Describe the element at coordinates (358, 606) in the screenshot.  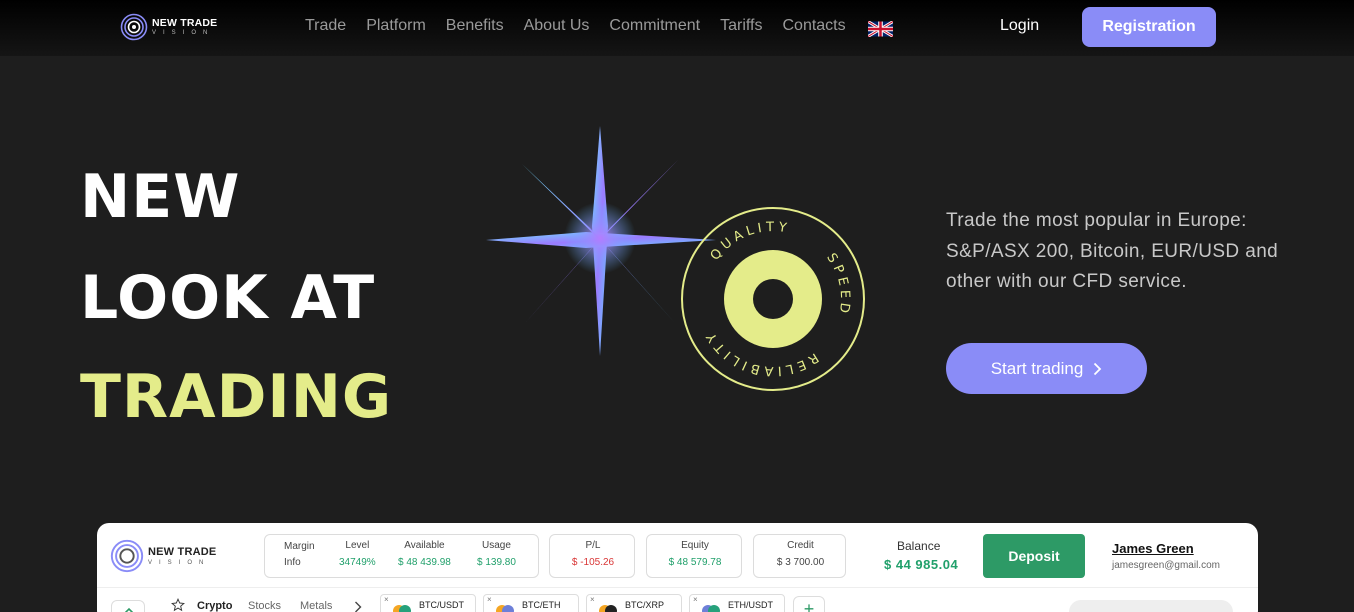
I see `chevron-right-small-icon` at that location.